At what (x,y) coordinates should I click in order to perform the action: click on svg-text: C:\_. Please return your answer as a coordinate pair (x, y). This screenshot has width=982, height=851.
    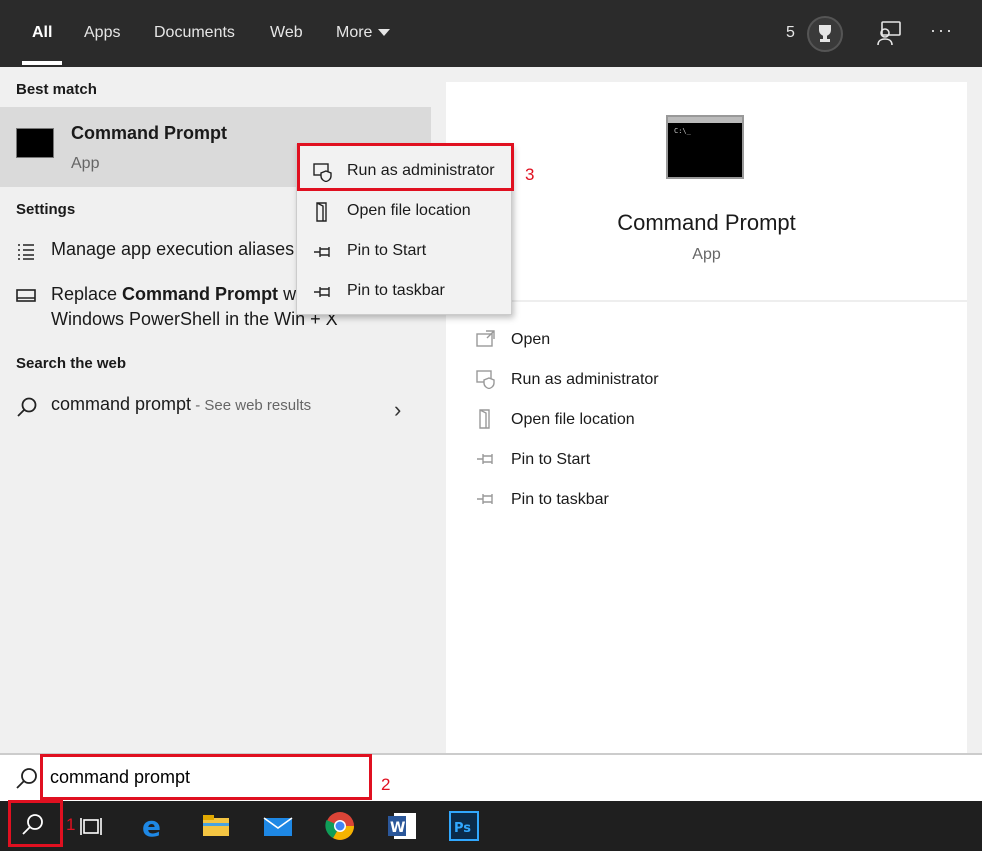
    Looking at the image, I should click on (683, 131).